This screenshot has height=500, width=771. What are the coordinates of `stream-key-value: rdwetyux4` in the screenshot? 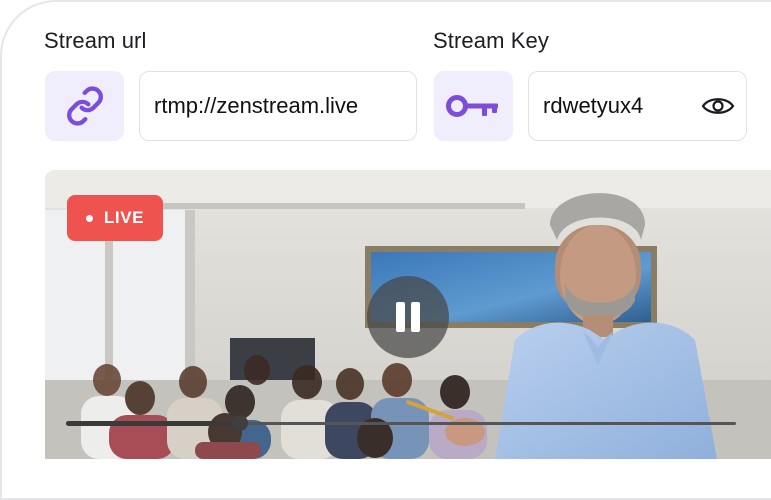 It's located at (593, 105).